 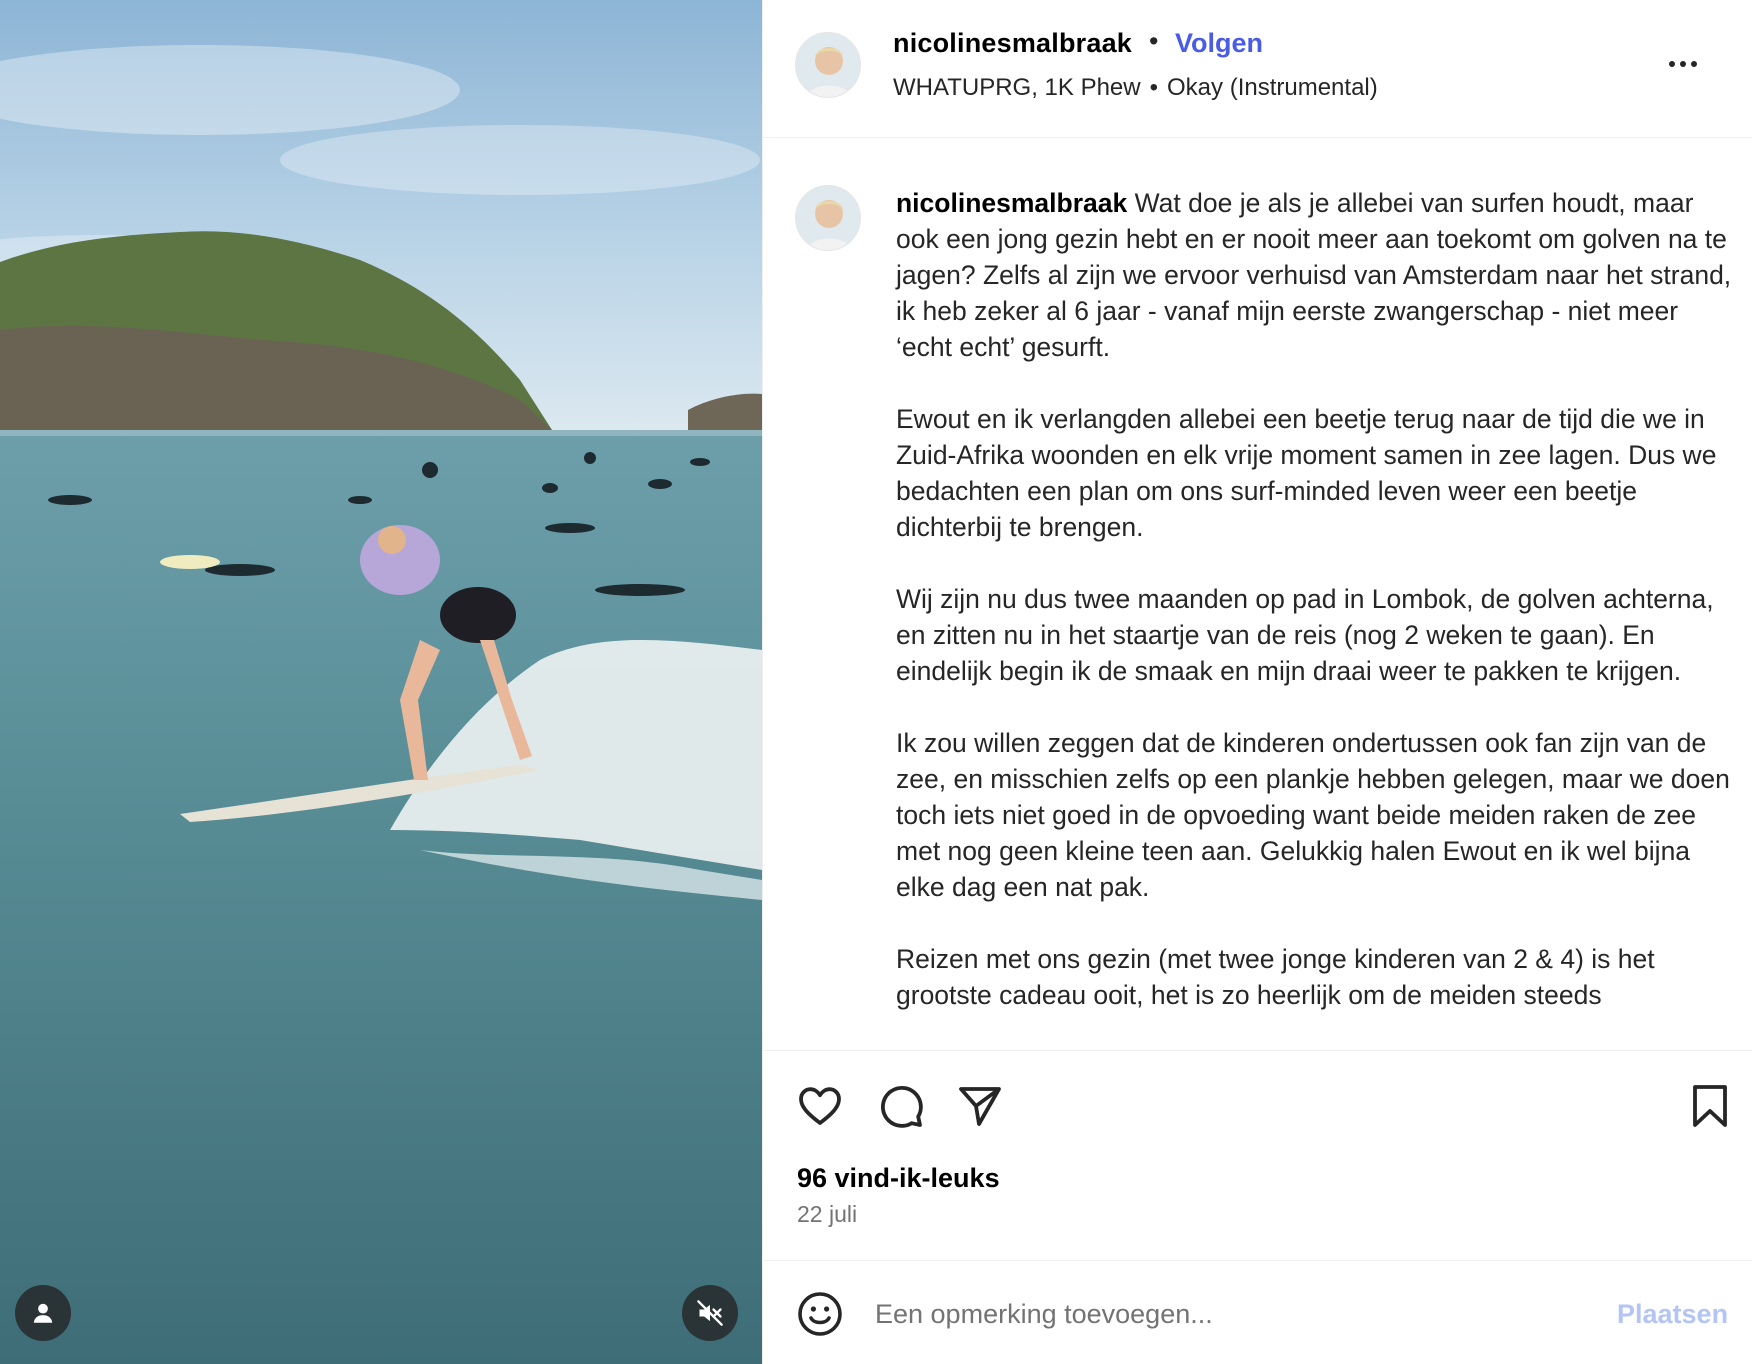 What do you see at coordinates (898, 1178) in the screenshot?
I see `likes-count: 96 vind-ik-leuks` at bounding box center [898, 1178].